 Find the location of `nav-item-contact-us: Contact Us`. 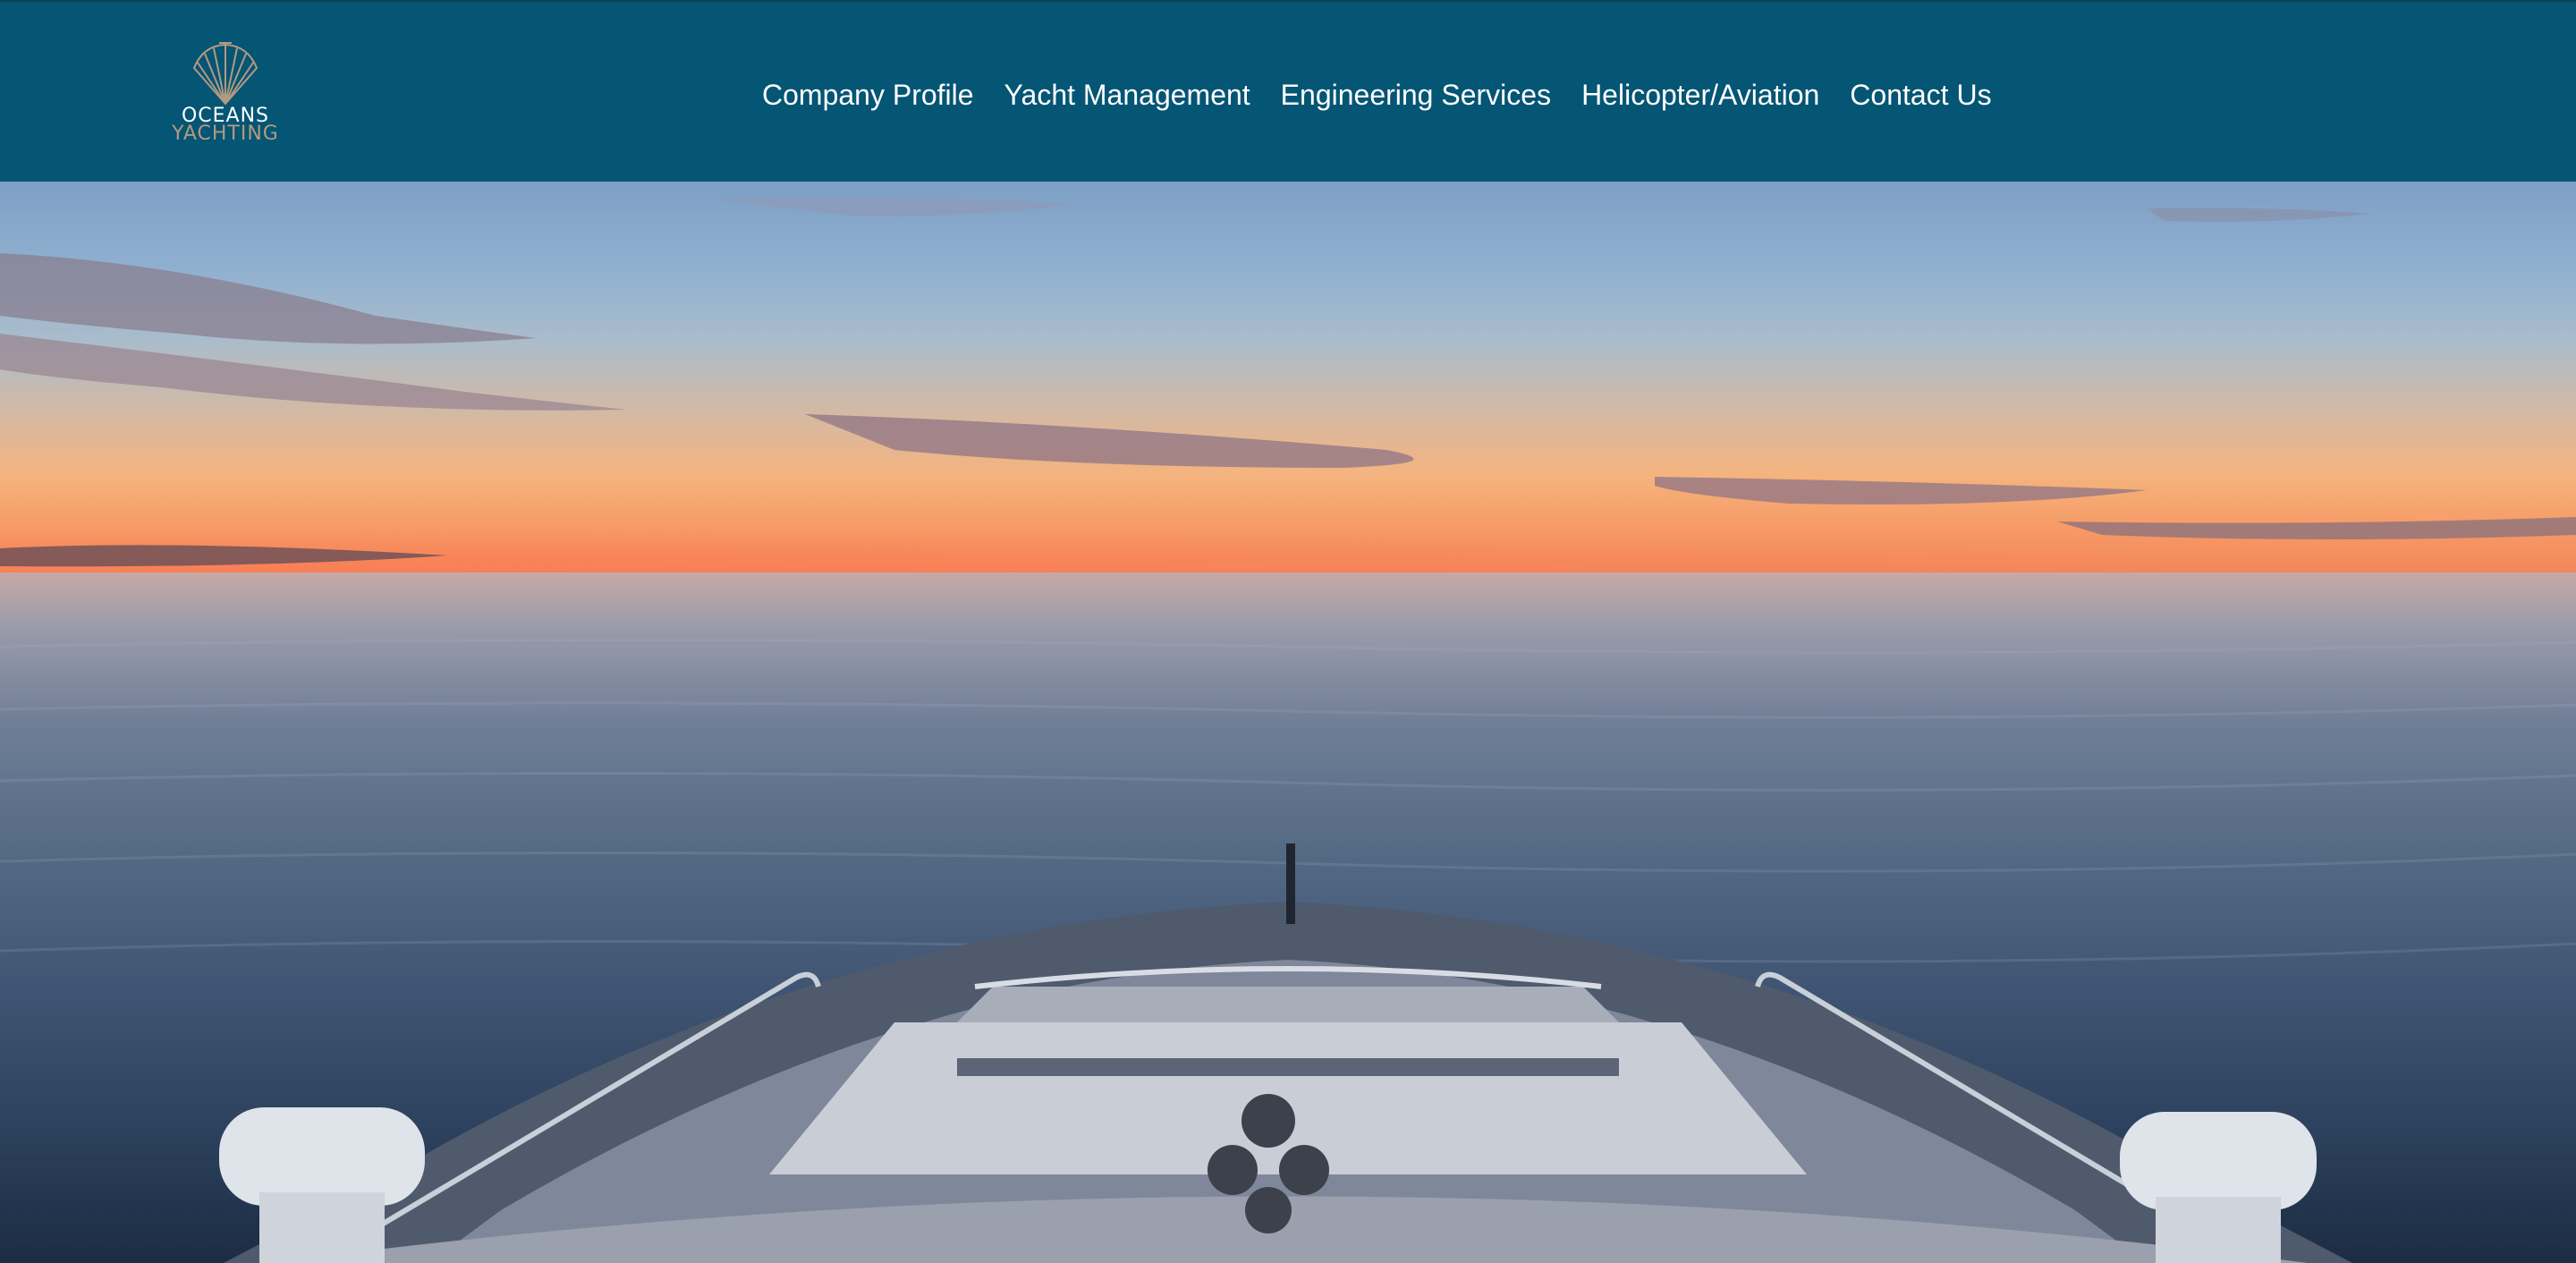

nav-item-contact-us: Contact Us is located at coordinates (1920, 94).